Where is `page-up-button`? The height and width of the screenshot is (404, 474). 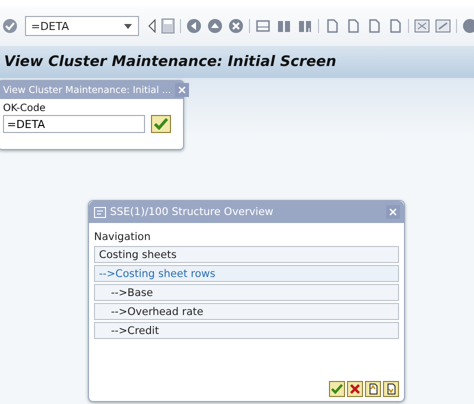 page-up-button is located at coordinates (373, 389).